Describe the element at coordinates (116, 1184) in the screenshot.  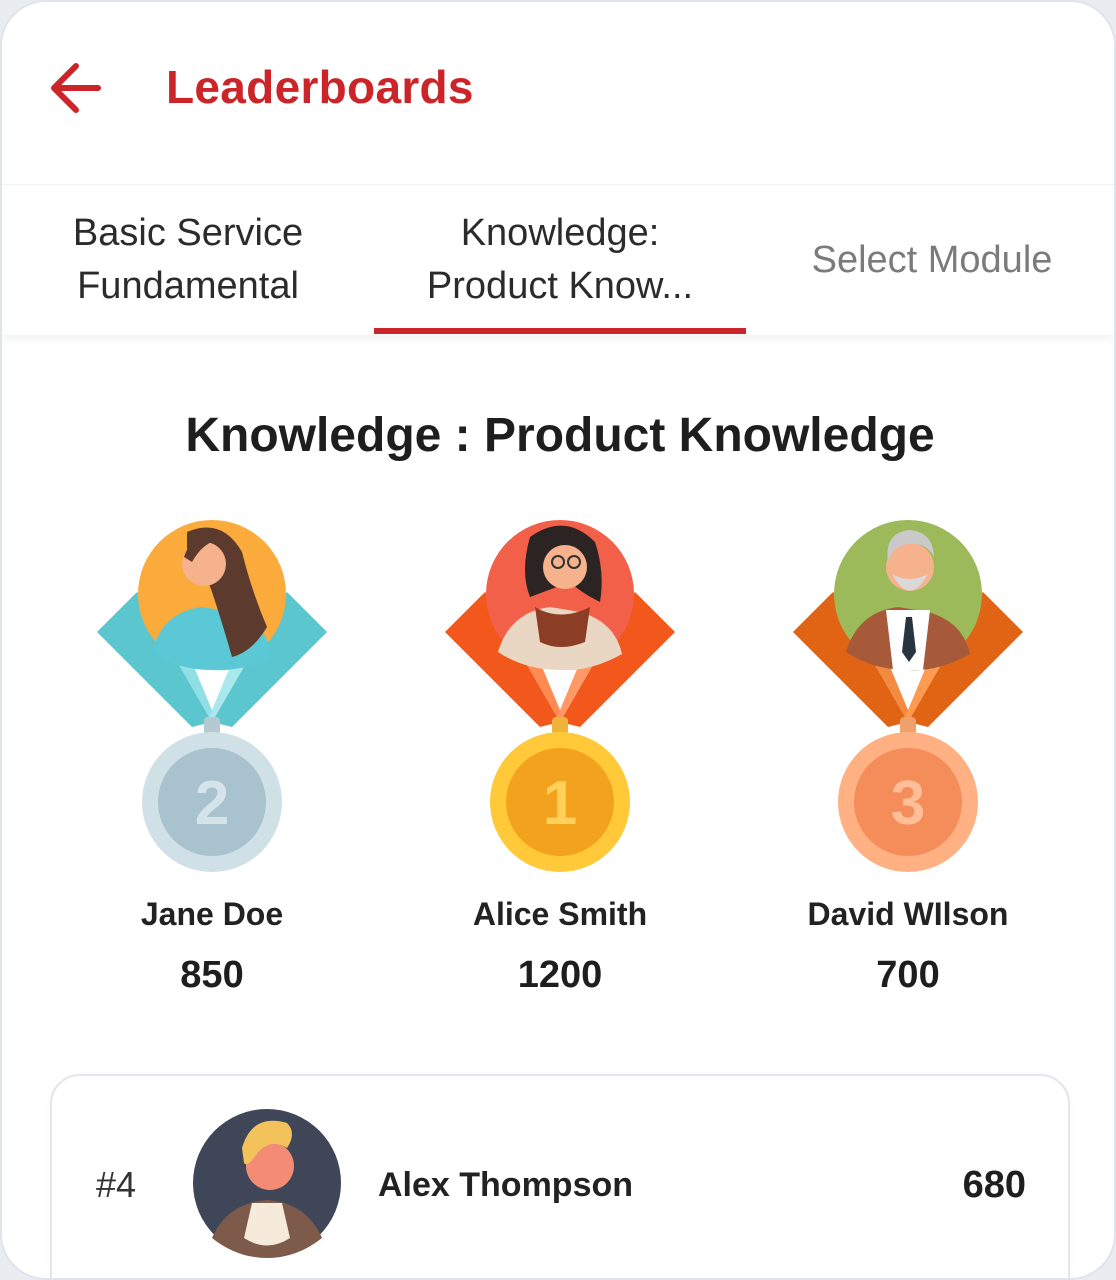
I see `rank-label: #4` at that location.